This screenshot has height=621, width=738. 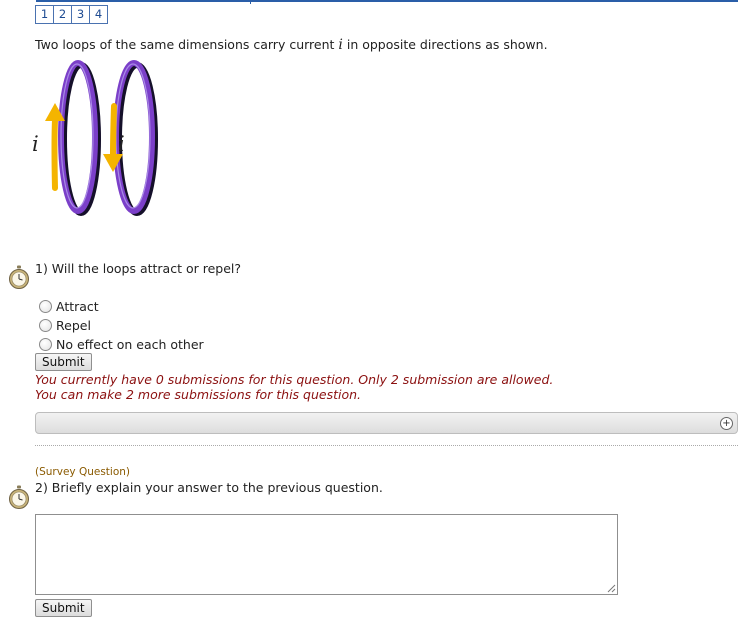 I want to click on left-current-arrow, so click(x=54, y=154).